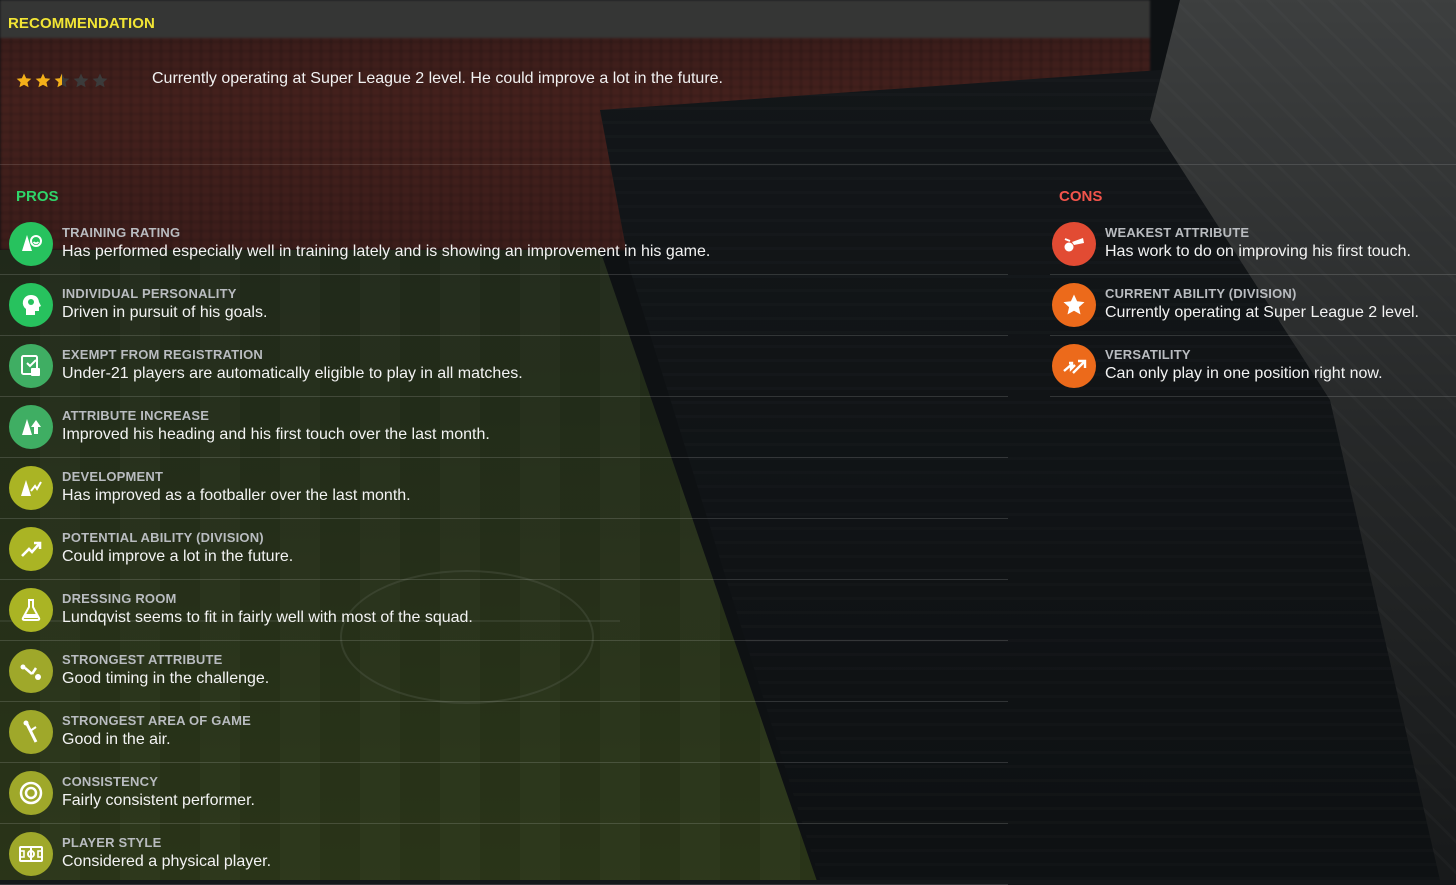  What do you see at coordinates (37, 196) in the screenshot?
I see `pros-title: PROS` at bounding box center [37, 196].